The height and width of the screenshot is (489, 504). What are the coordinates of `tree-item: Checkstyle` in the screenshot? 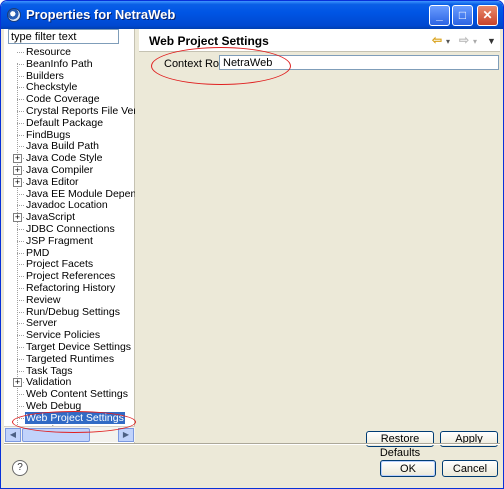 It's located at (69, 87).